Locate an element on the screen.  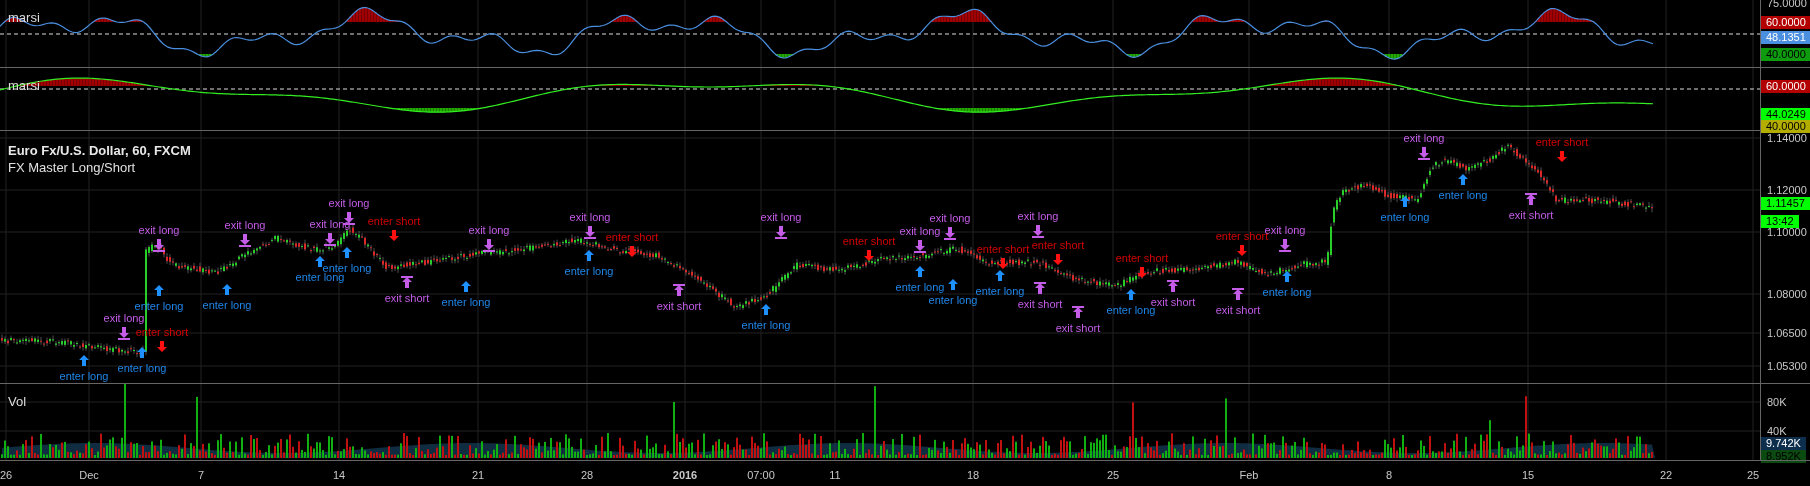
time-axis-label: 7 is located at coordinates (201, 475).